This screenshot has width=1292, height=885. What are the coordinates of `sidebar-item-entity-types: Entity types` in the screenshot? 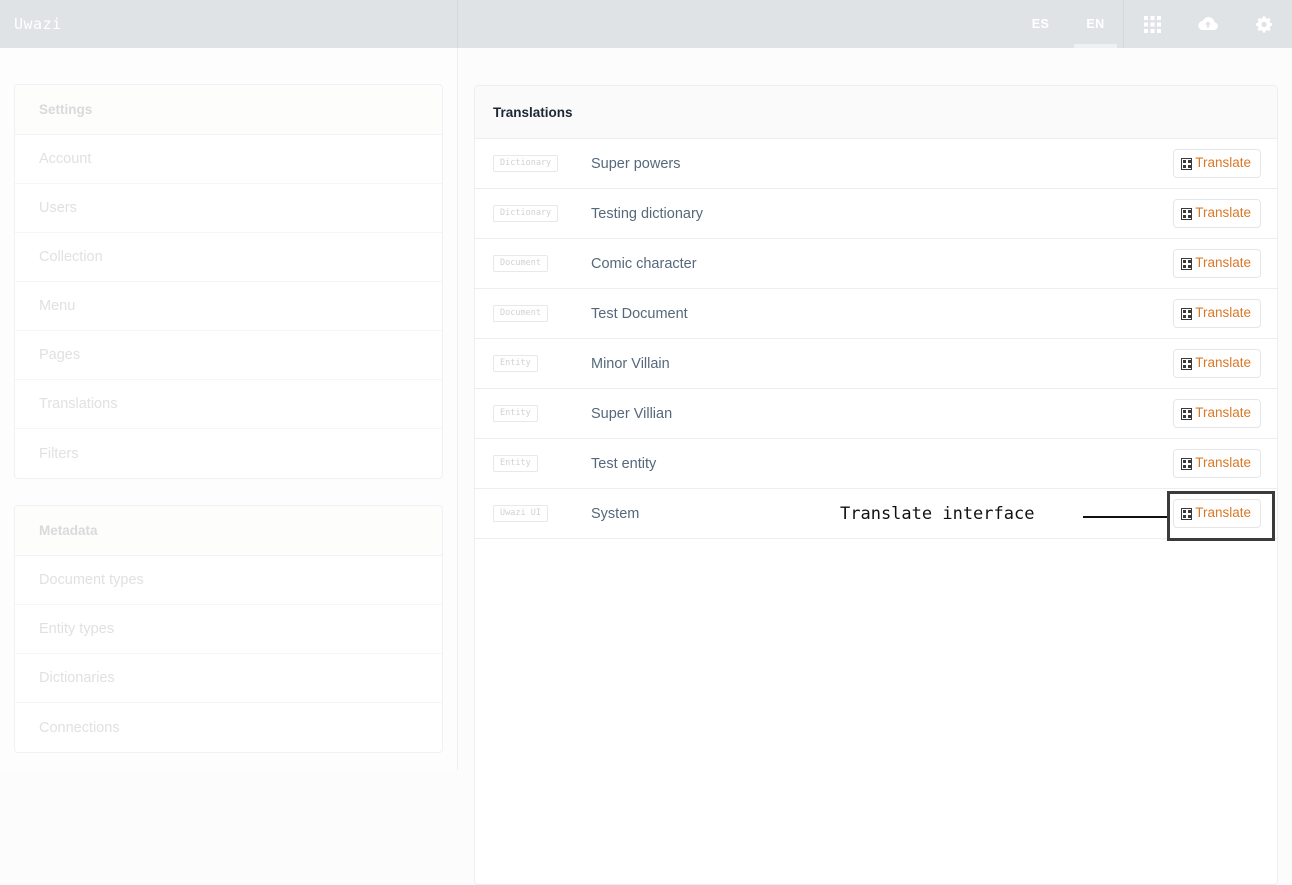 It's located at (228, 629).